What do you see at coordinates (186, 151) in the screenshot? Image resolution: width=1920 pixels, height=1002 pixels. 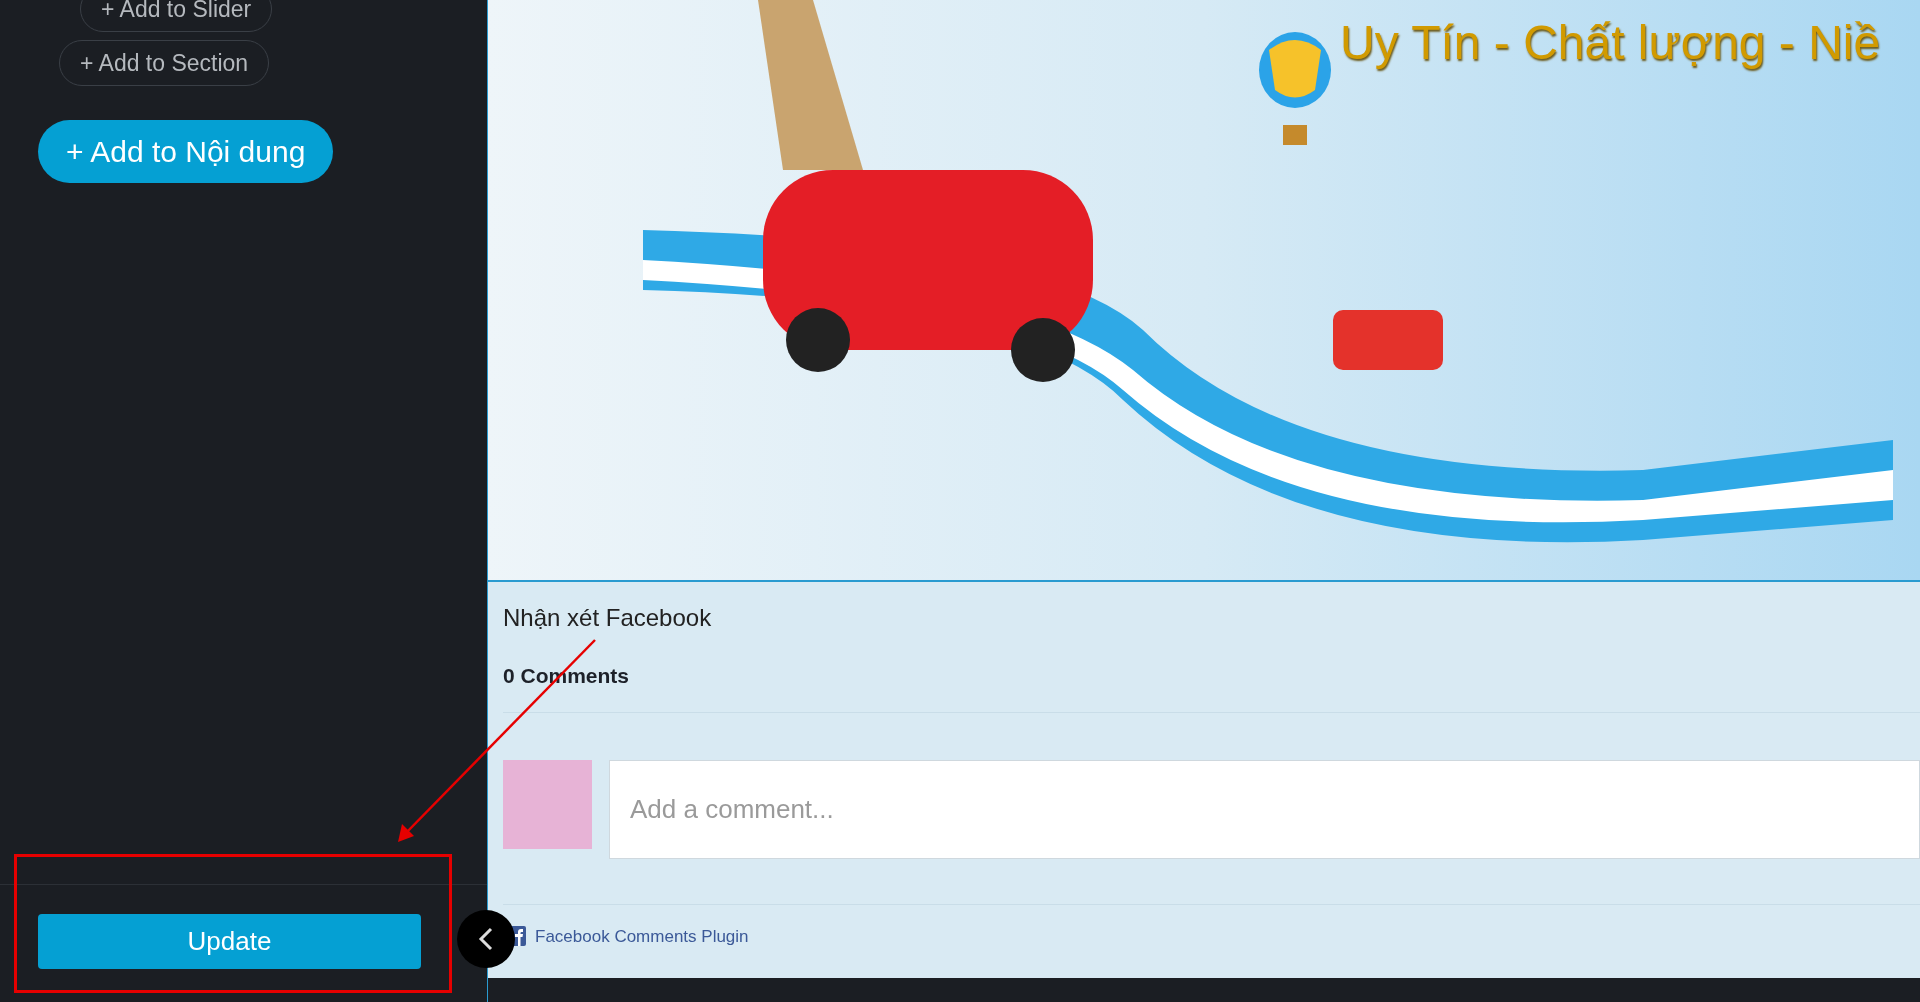 I see `add-content-button: + Add to Nội dung` at bounding box center [186, 151].